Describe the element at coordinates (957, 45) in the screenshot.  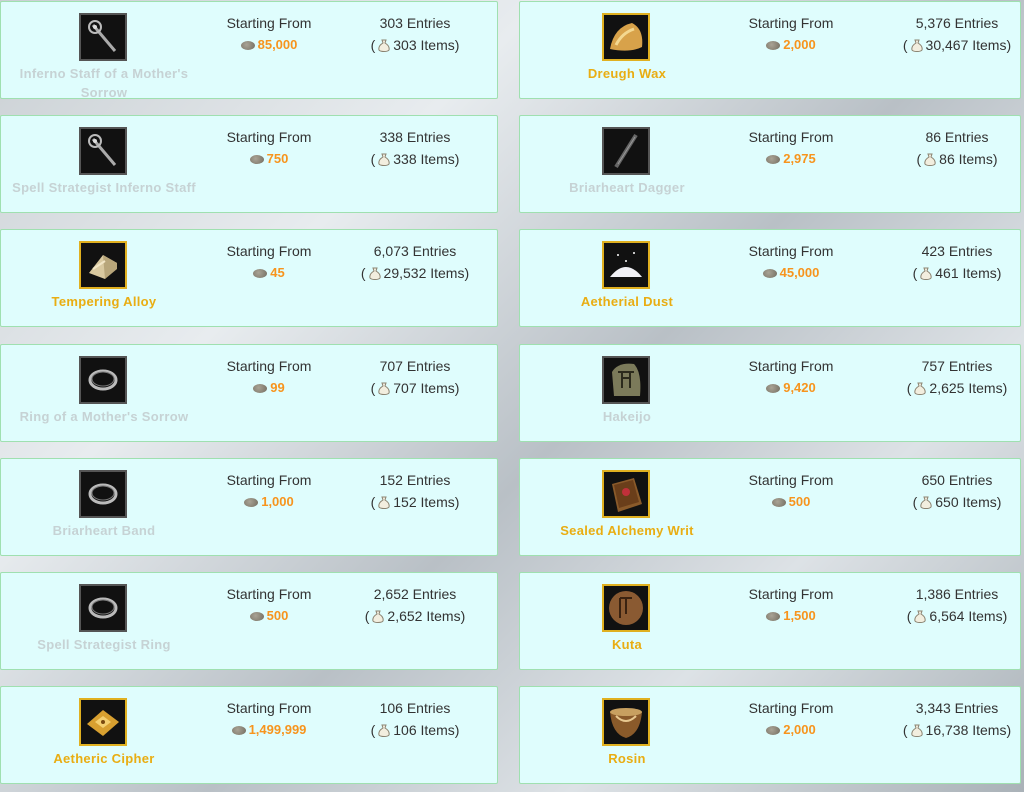
I see `items-count: (30,467 Items)` at that location.